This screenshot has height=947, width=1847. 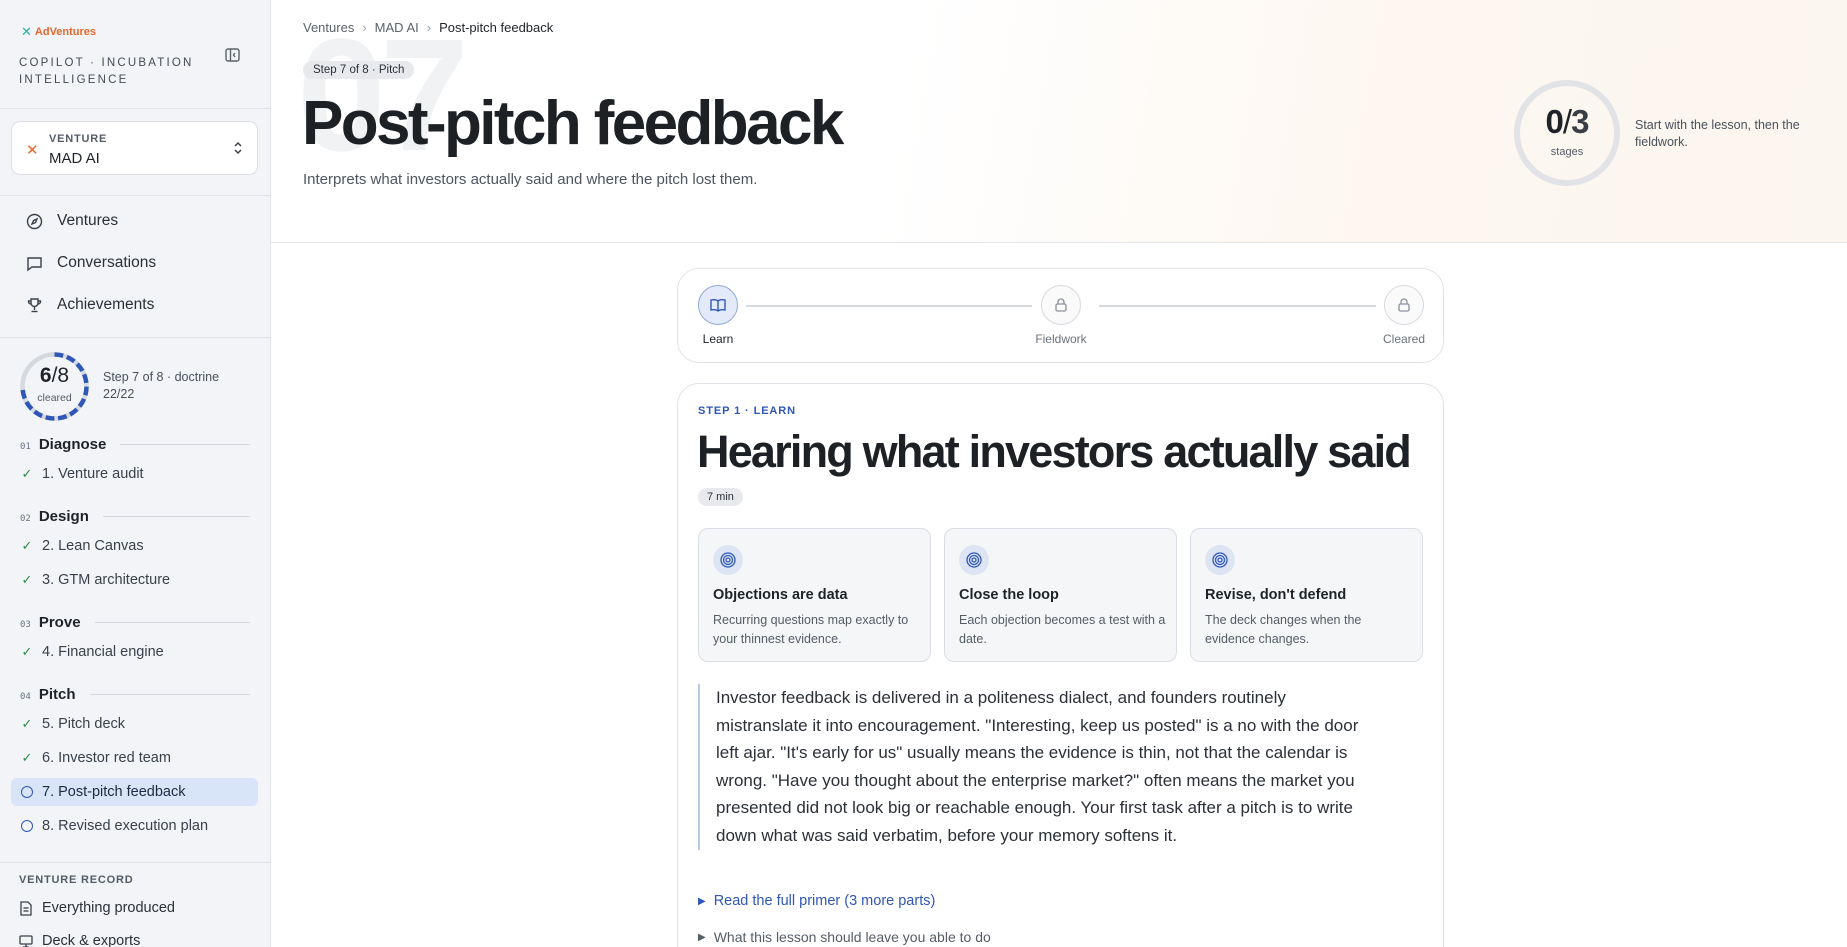 I want to click on book-icon, so click(x=718, y=305).